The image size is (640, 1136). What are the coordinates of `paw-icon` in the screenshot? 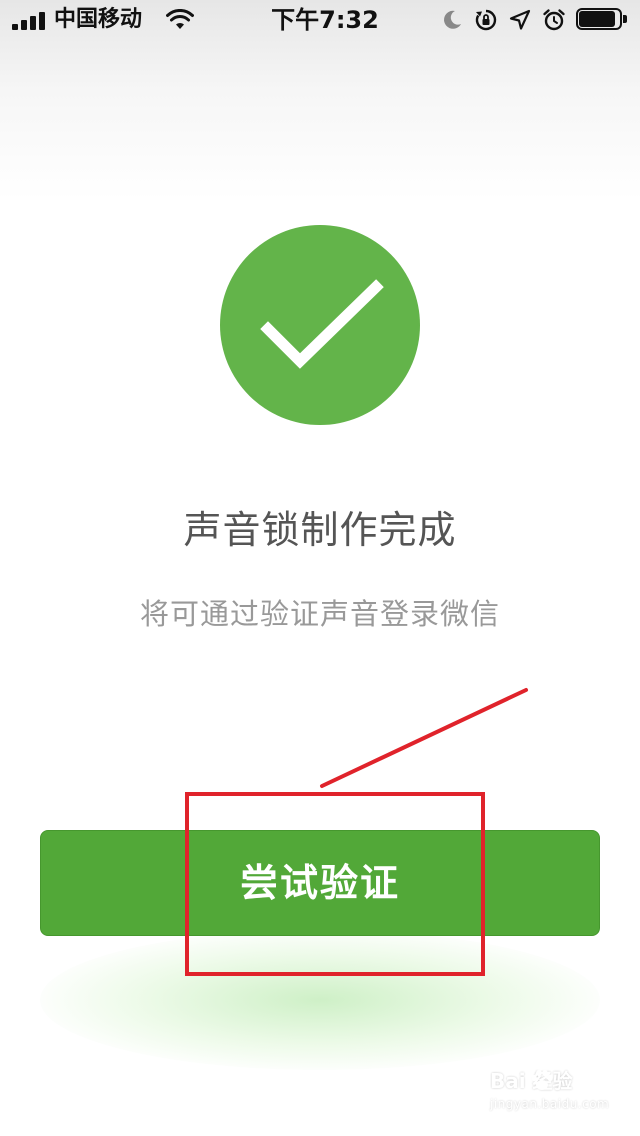 It's located at (542, 1079).